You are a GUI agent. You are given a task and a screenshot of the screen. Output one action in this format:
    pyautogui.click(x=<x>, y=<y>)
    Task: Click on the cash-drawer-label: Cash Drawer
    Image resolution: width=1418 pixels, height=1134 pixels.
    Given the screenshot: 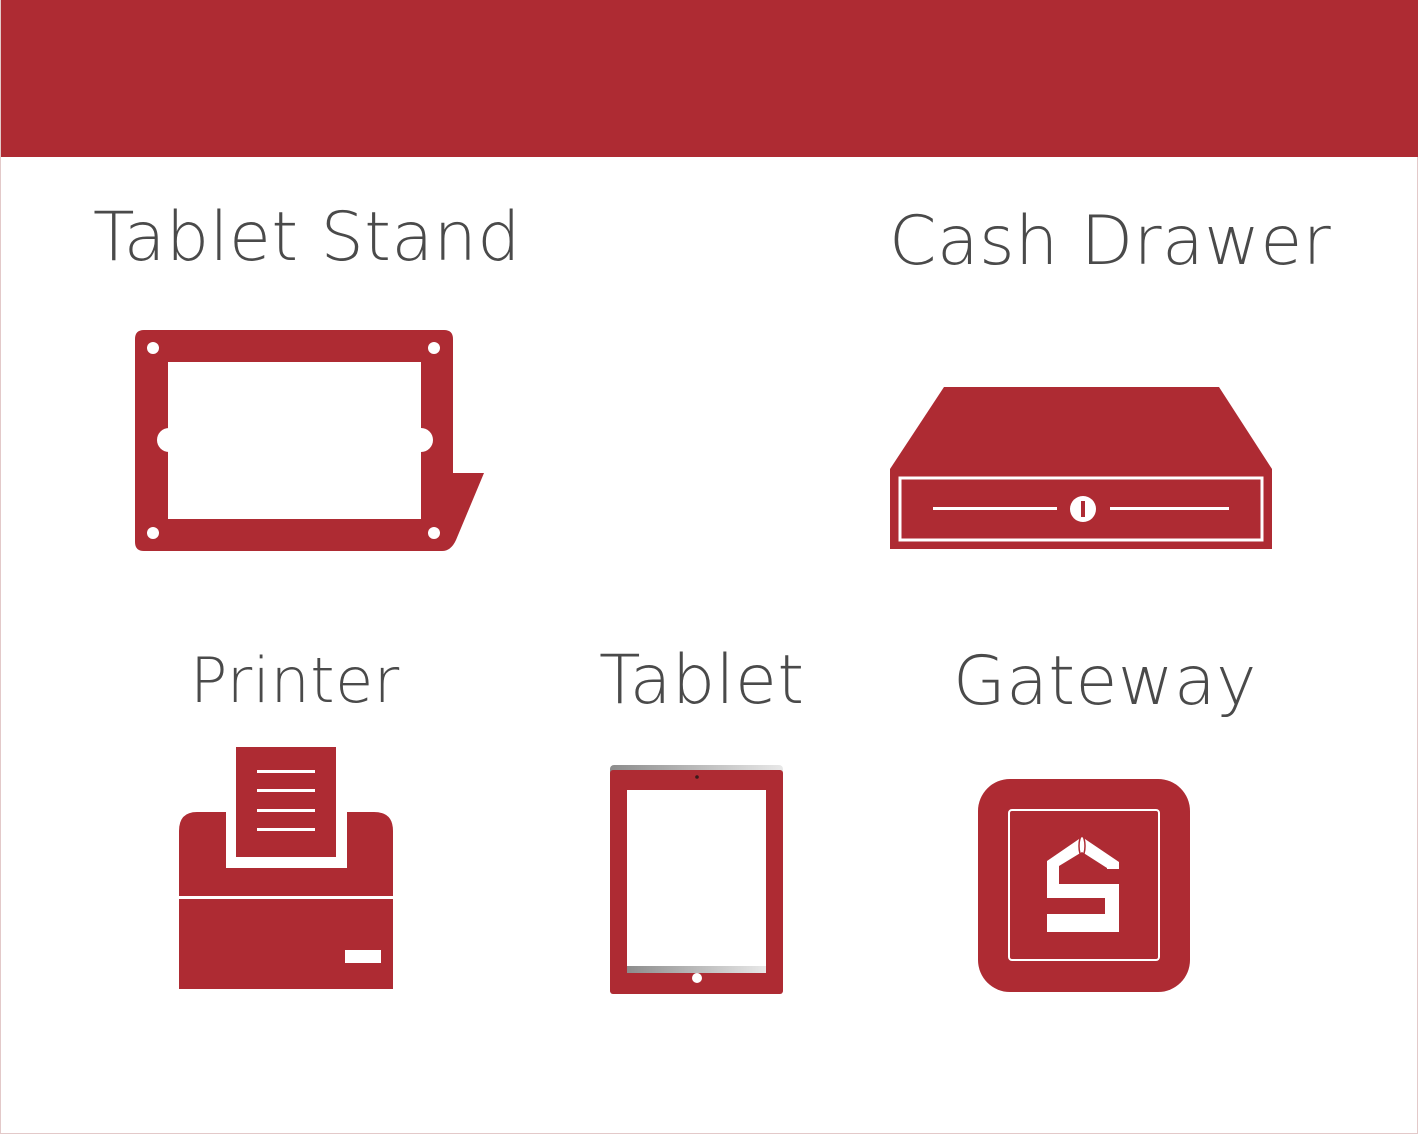 What is the action you would take?
    pyautogui.click(x=1110, y=241)
    